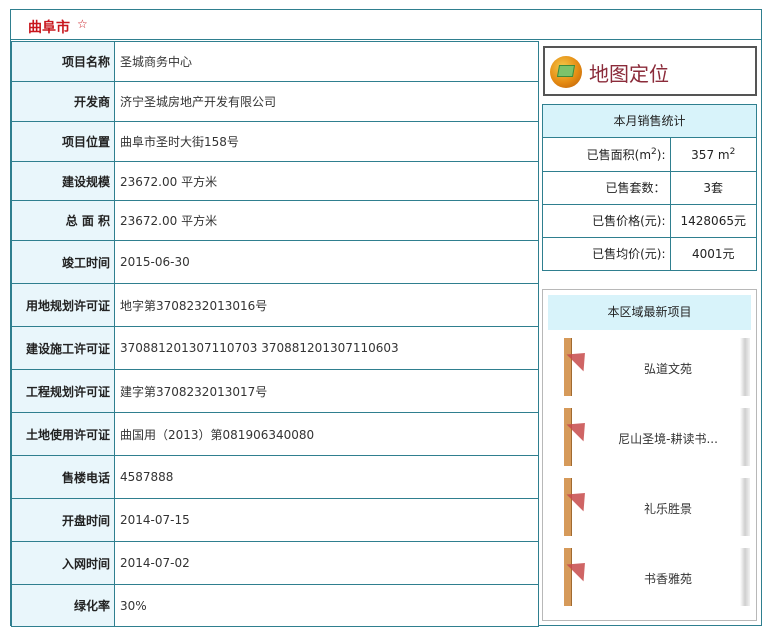 The image size is (772, 633). I want to click on map-pin-icon, so click(566, 72).